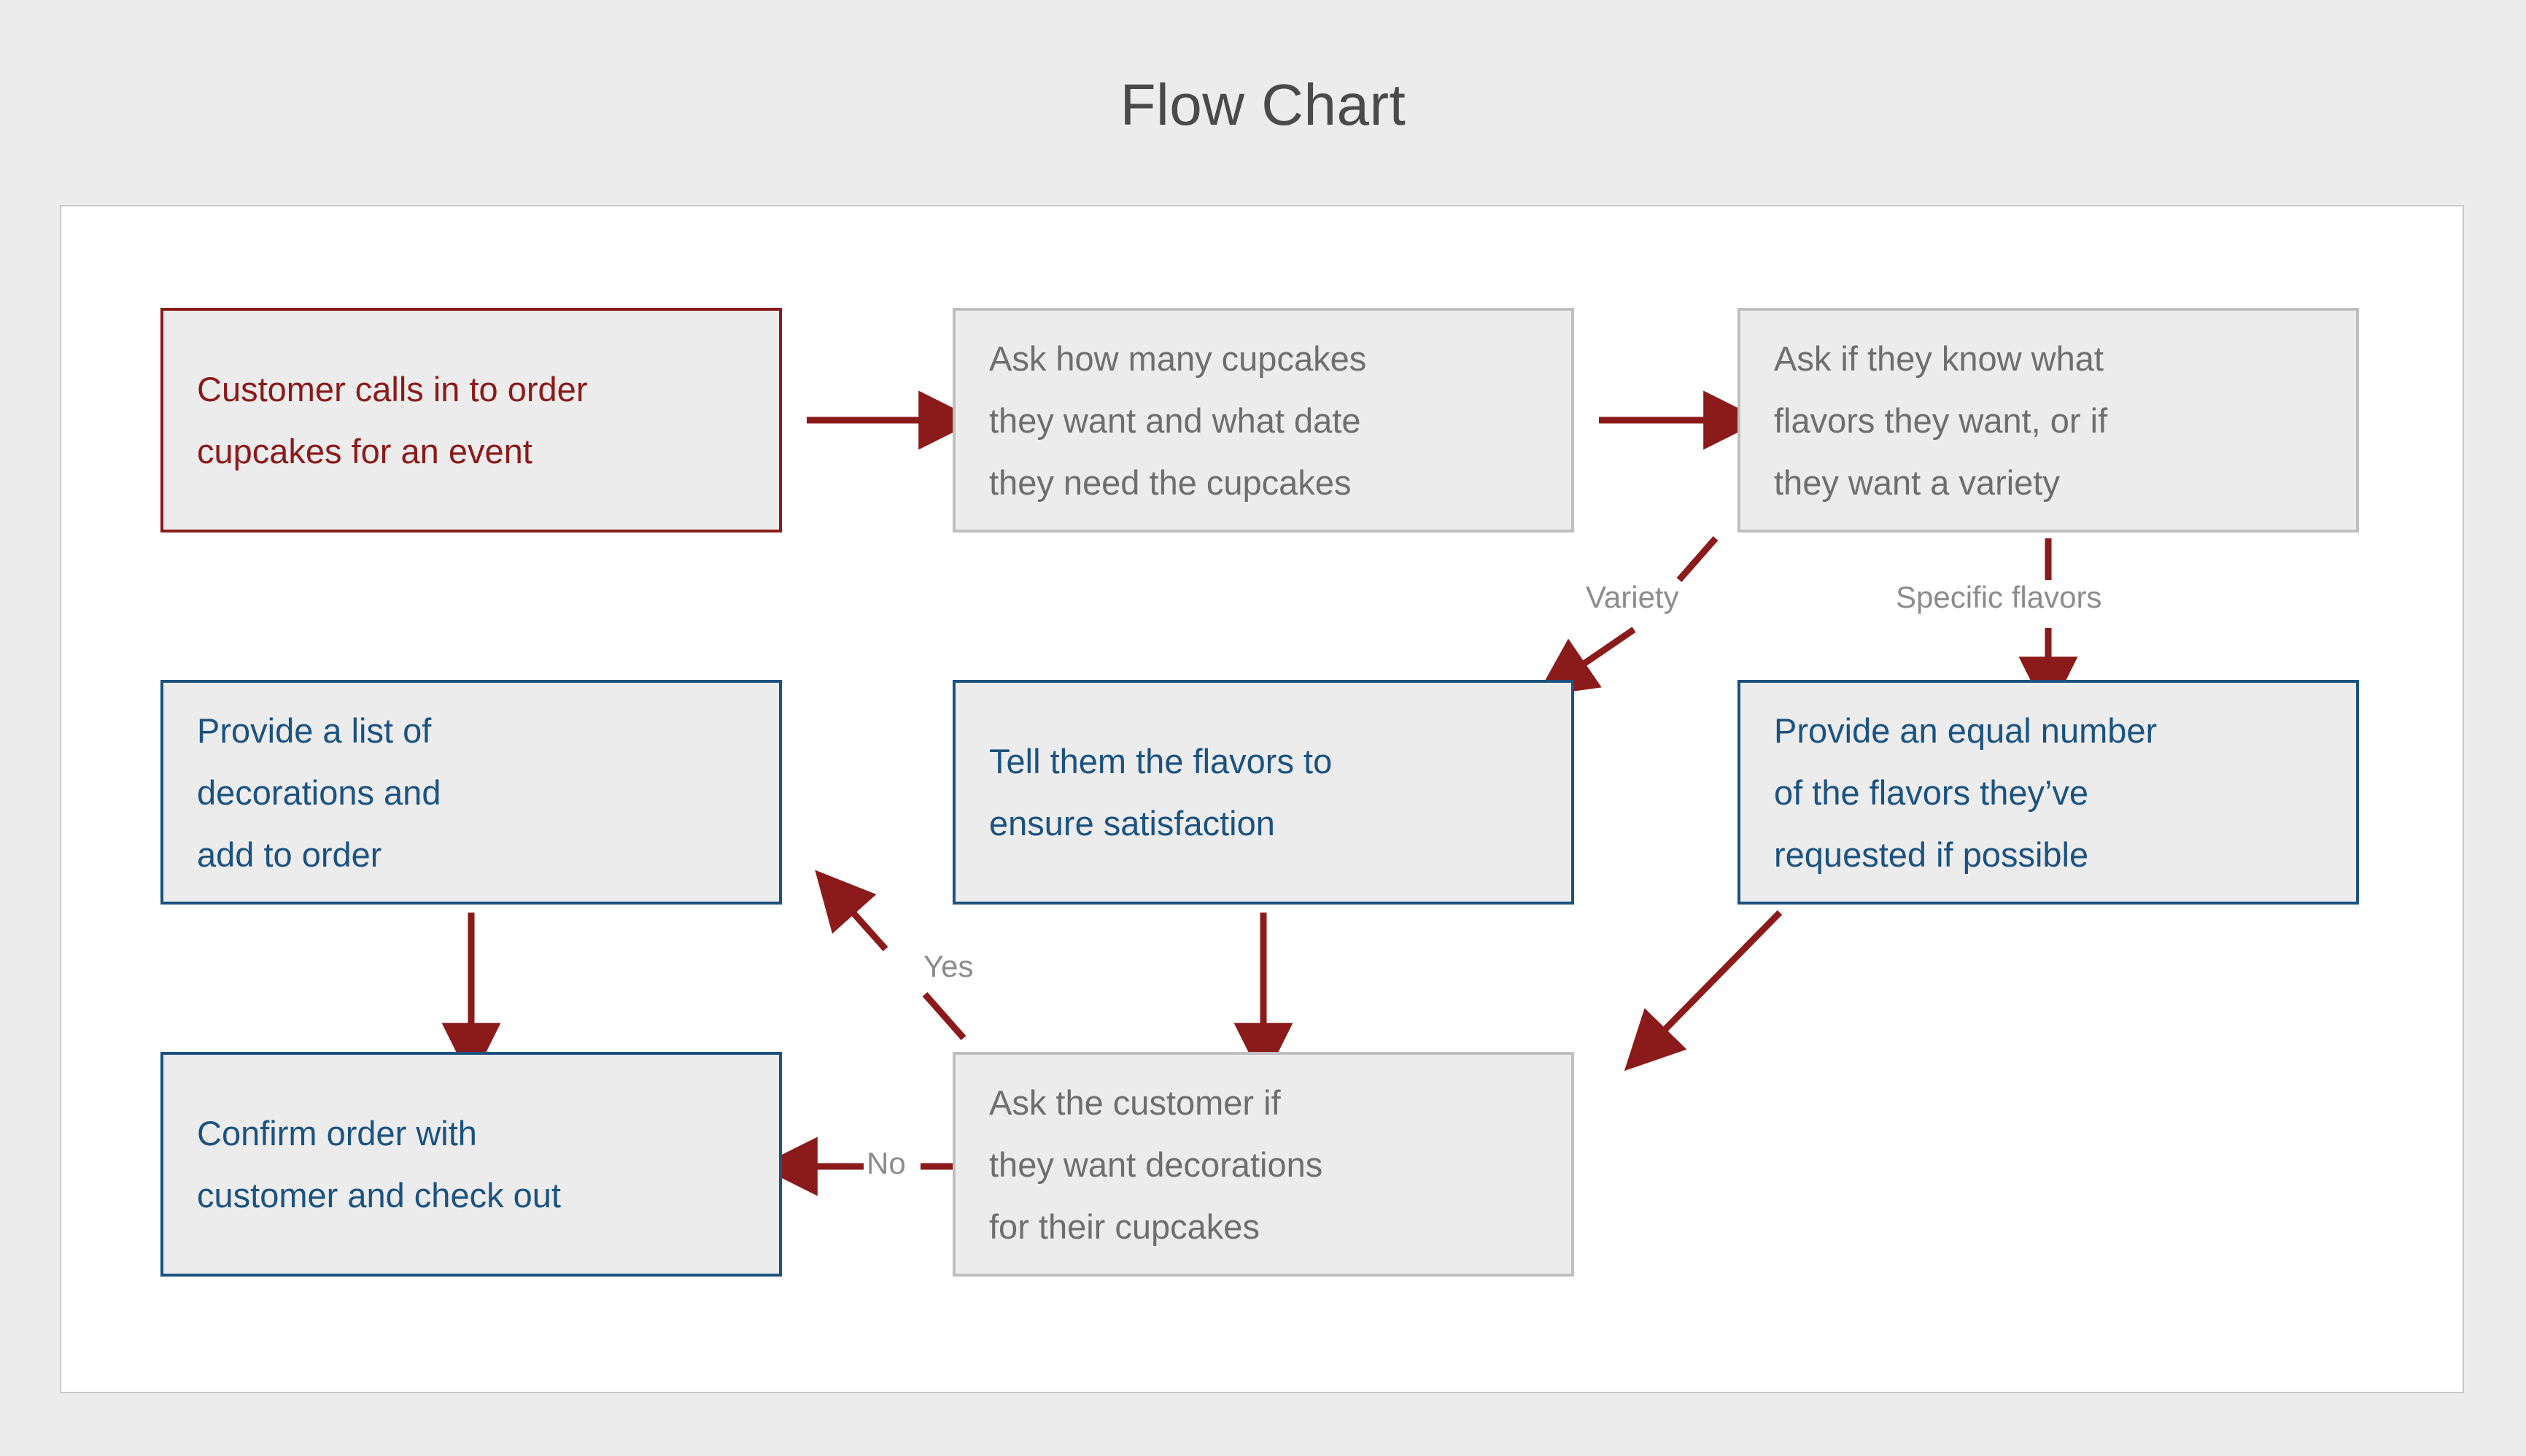 The image size is (2526, 1456). What do you see at coordinates (379, 1195) in the screenshot?
I see `node-confirm-order-line-2: customer and check out` at bounding box center [379, 1195].